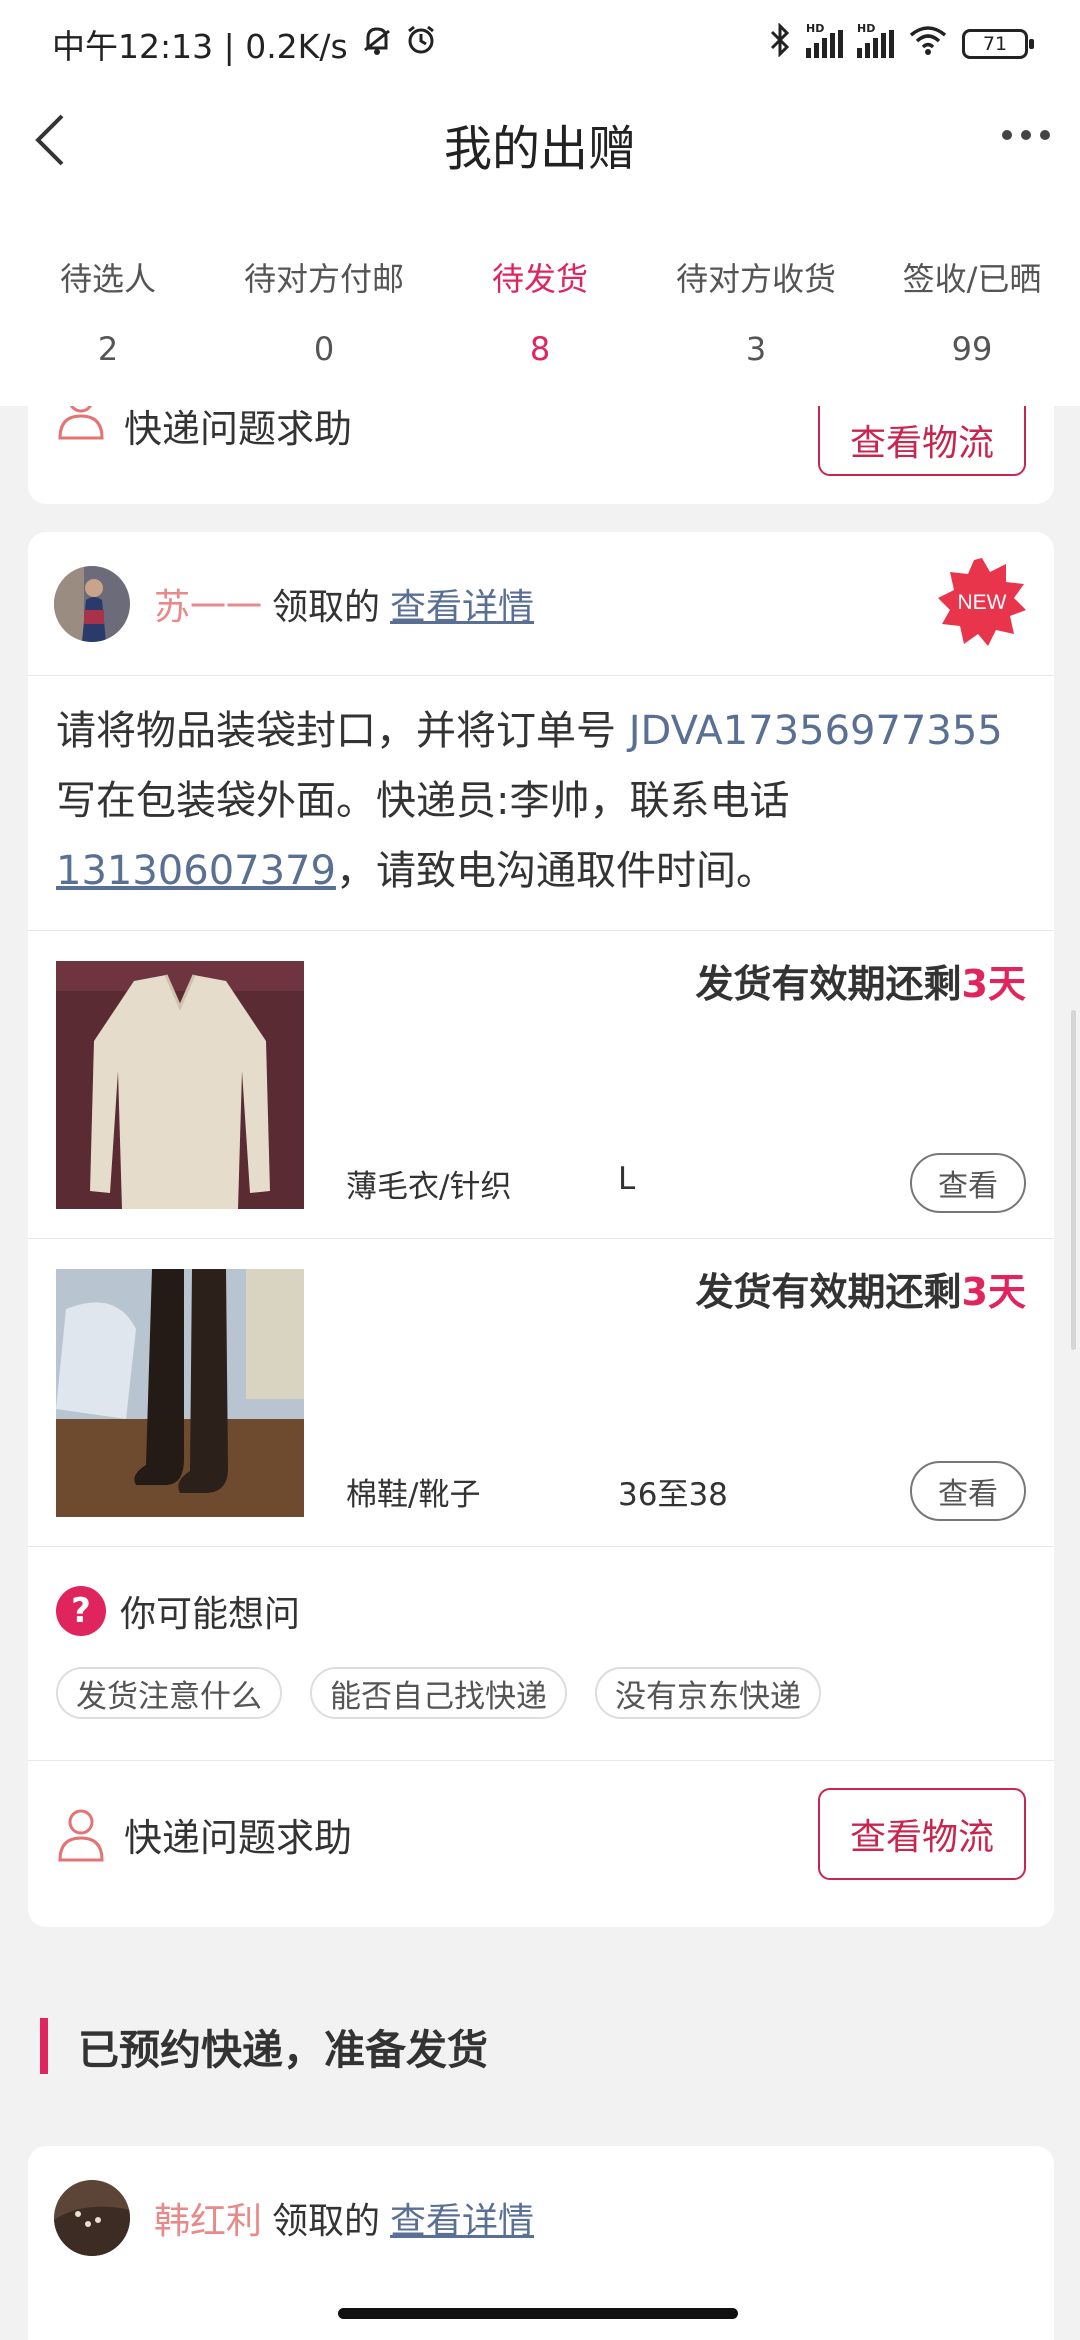 Image resolution: width=1080 pixels, height=2340 pixels. Describe the element at coordinates (541, 1085) in the screenshot. I see `list-item: 发货有效期还剩3天 薄毛衣/针织 L 查看` at that location.